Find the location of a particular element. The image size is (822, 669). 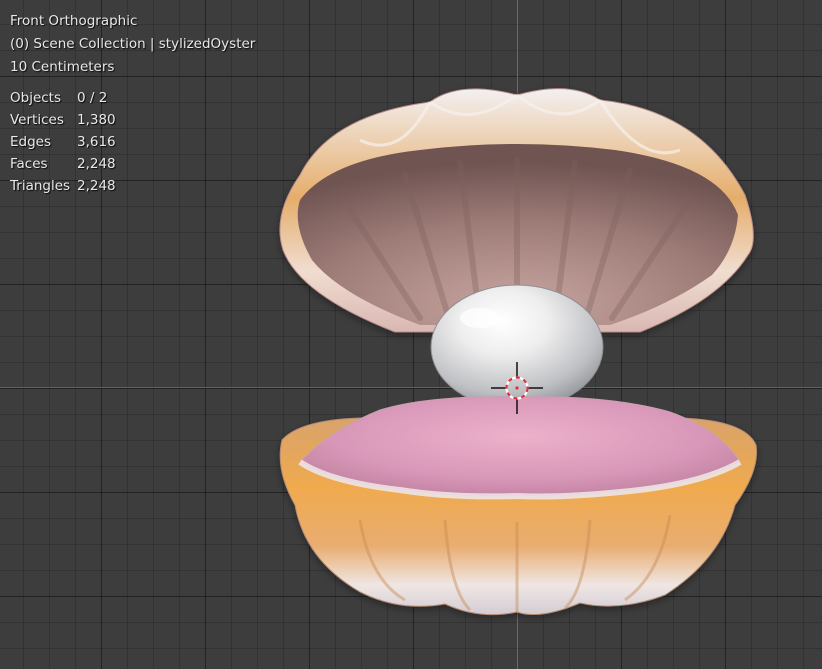

stat-label: Faces is located at coordinates (29, 164).